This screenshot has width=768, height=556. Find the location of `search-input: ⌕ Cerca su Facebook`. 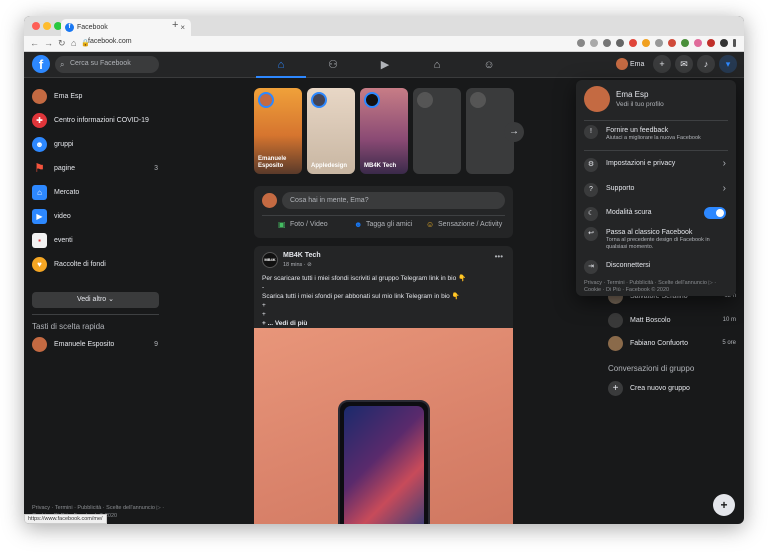

search-input: ⌕ Cerca su Facebook is located at coordinates (107, 64).